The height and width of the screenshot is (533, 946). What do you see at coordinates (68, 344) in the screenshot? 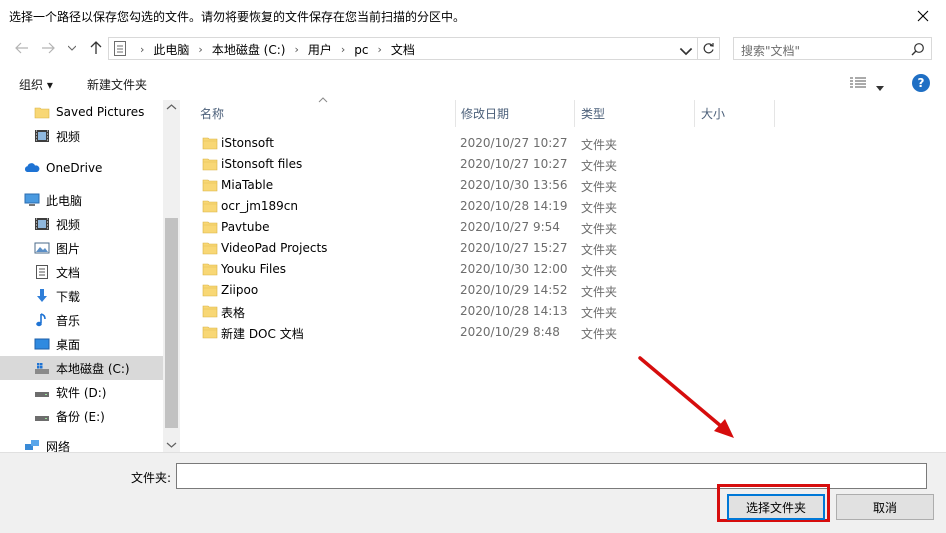
I see `sidebar-item-label: 桌面` at bounding box center [68, 344].